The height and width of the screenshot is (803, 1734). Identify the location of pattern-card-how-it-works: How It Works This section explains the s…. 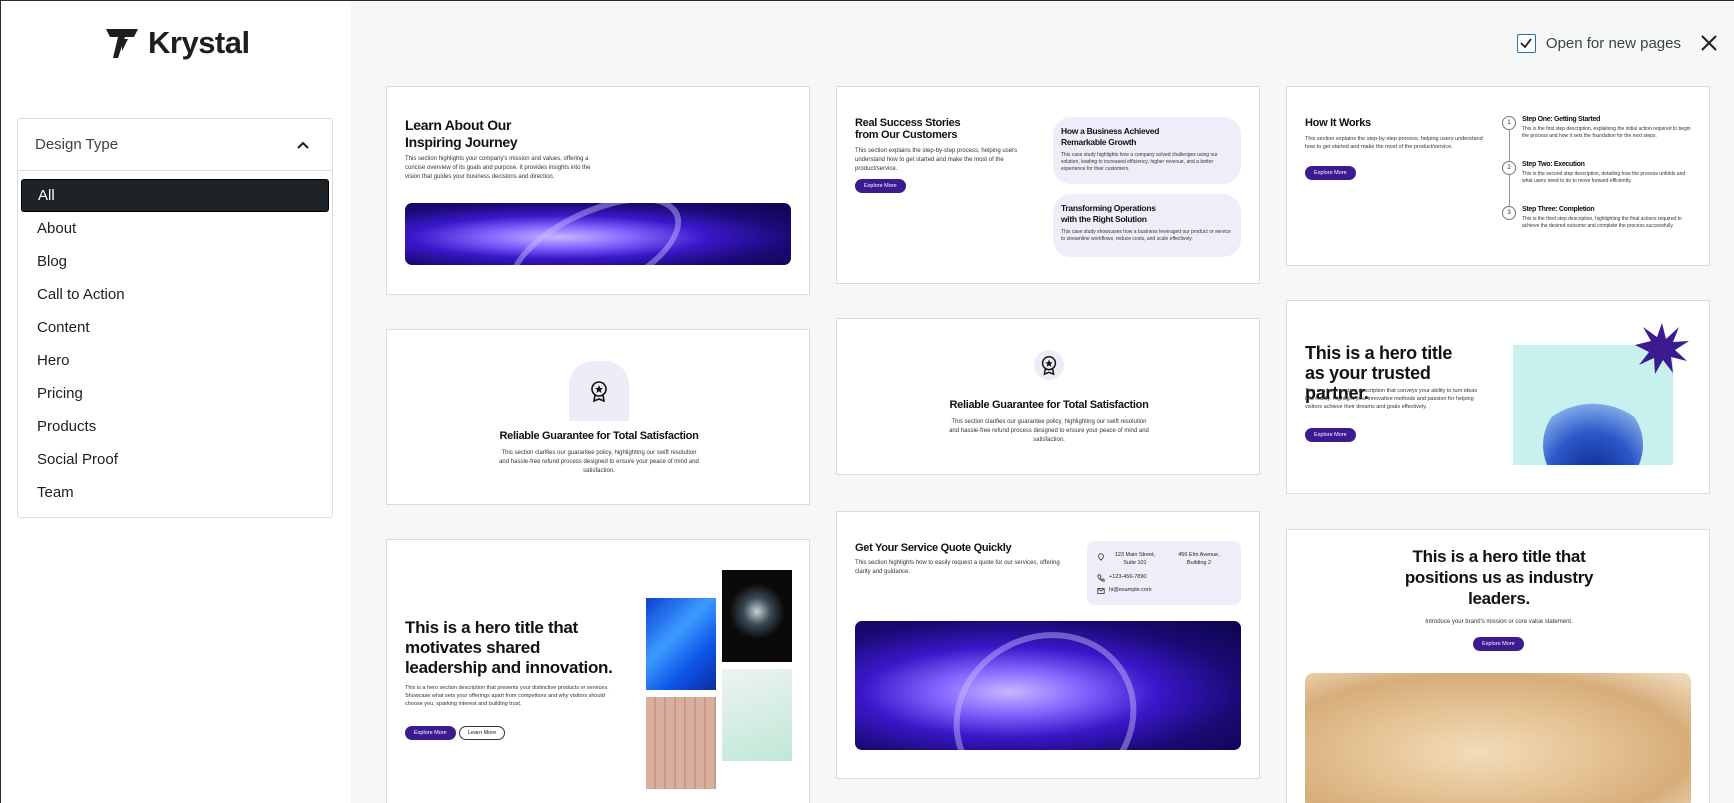
(1498, 176).